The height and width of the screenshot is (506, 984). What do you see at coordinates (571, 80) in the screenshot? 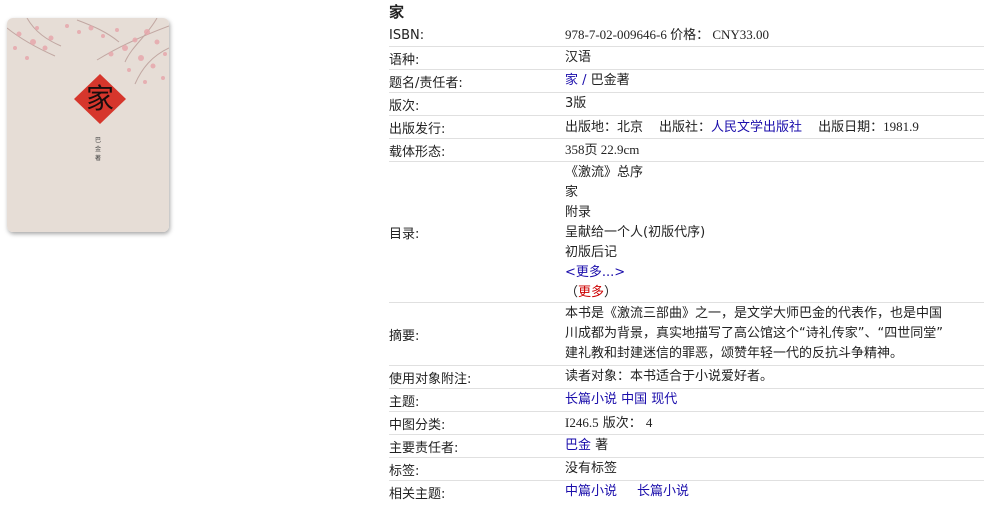
I see `title-link: 家` at bounding box center [571, 80].